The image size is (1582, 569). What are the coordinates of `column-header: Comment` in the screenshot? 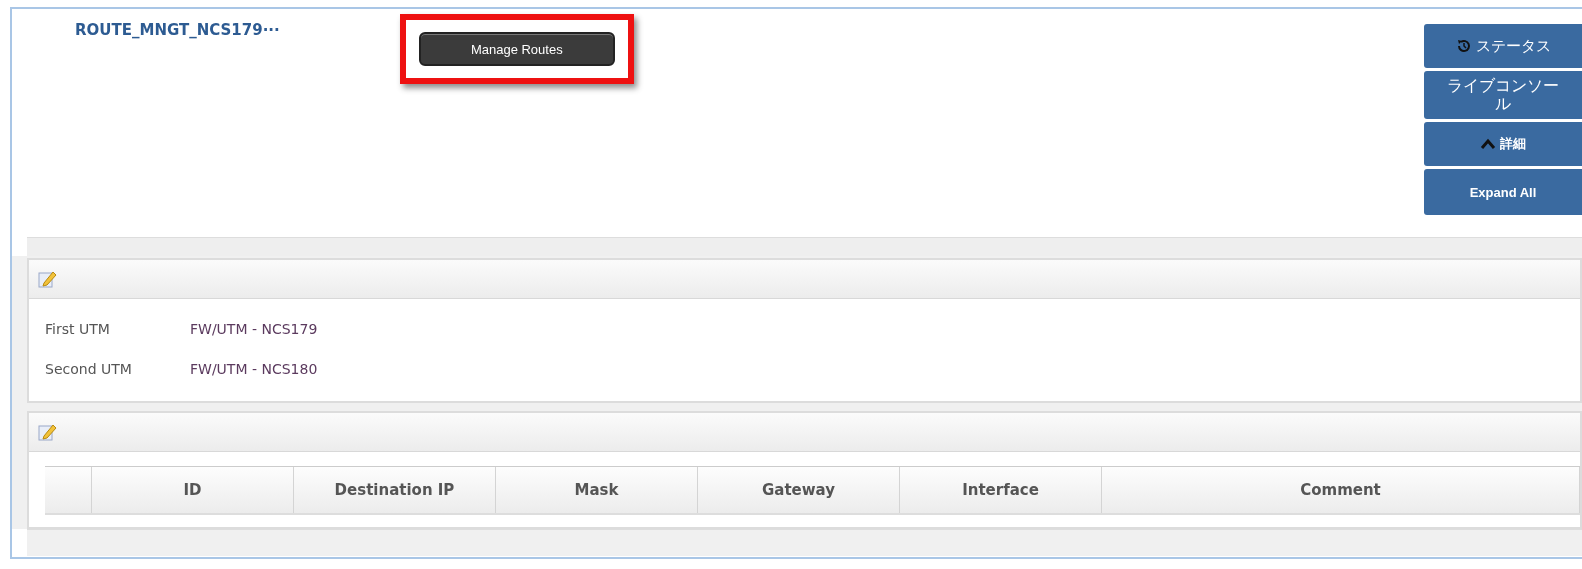 It's located at (1341, 490).